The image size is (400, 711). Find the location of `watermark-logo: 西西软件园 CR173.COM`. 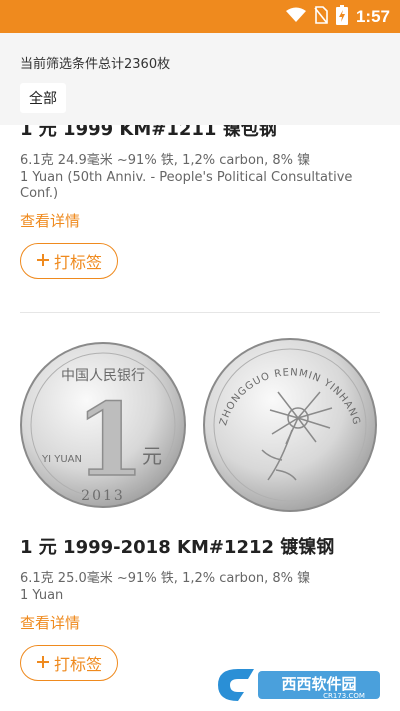

watermark-logo: 西西软件园 CR173.COM is located at coordinates (300, 685).